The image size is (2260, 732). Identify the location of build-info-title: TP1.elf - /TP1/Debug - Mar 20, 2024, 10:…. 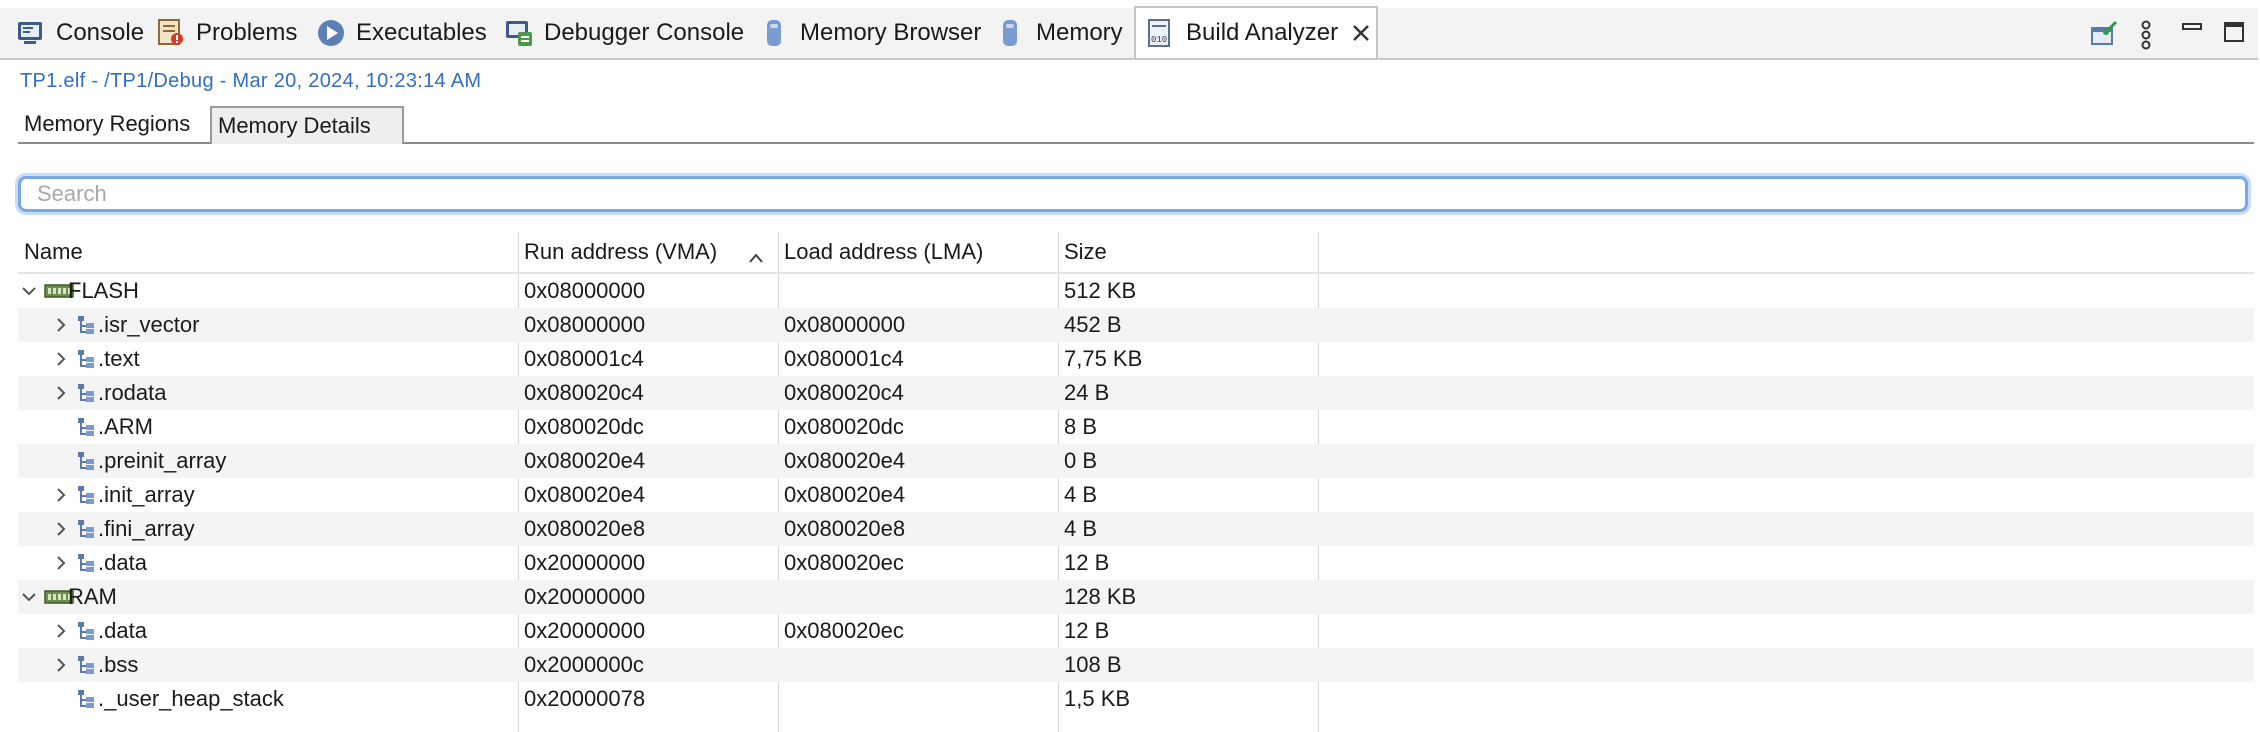
(251, 81).